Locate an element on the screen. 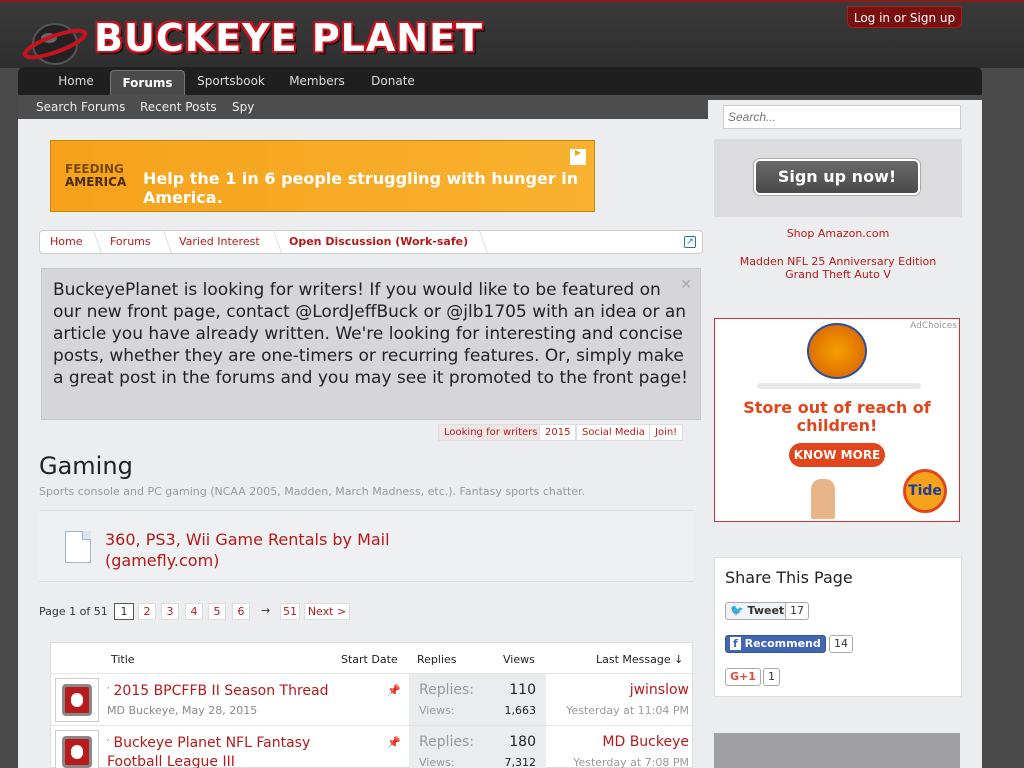 The height and width of the screenshot is (768, 1024). gplus-button: G+1 is located at coordinates (743, 677).